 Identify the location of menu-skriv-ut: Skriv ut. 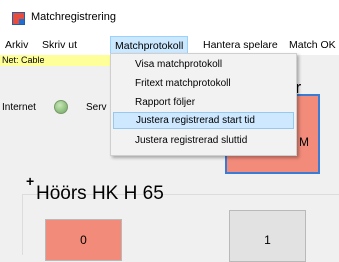
(59, 45).